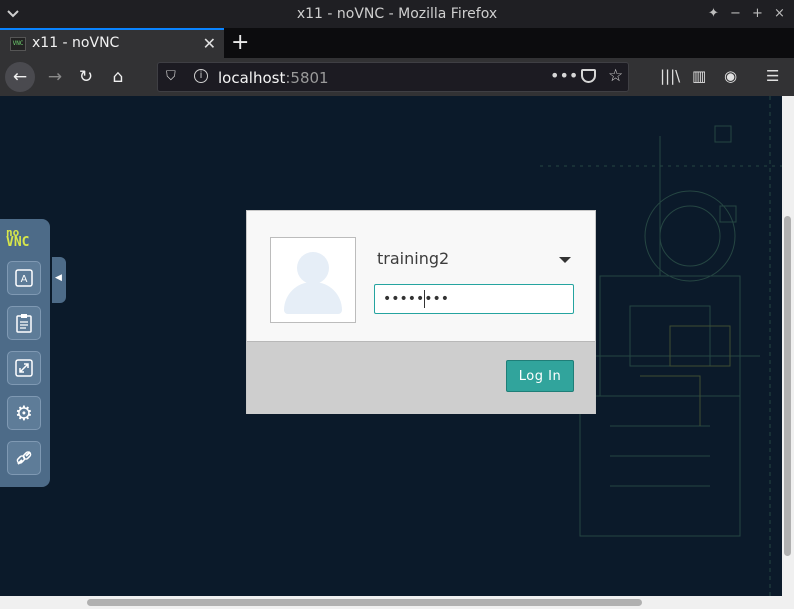 This screenshot has width=794, height=609. Describe the element at coordinates (20, 77) in the screenshot. I see `back-icon: ←` at that location.